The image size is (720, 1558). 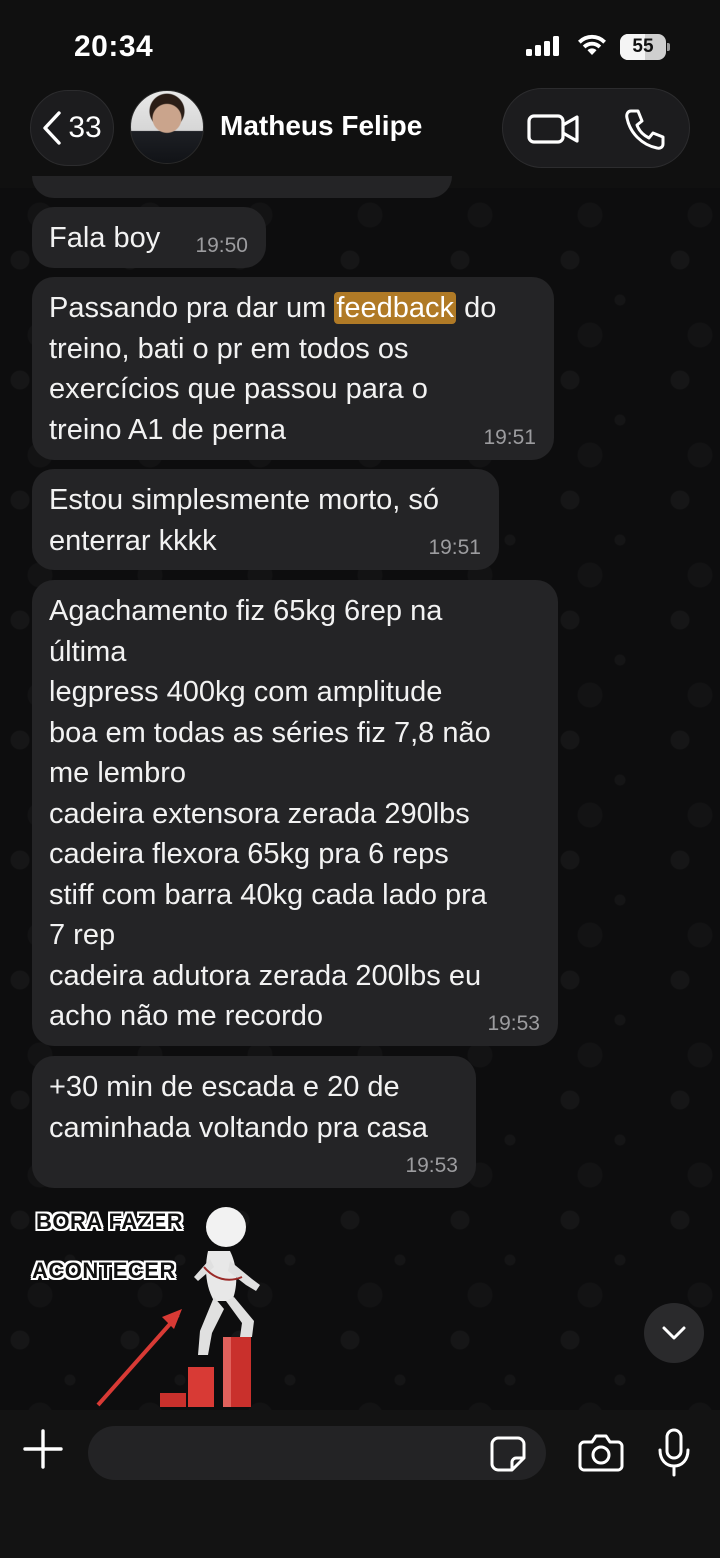 I want to click on message-bubble: Fala boy 19:50, so click(x=149, y=237).